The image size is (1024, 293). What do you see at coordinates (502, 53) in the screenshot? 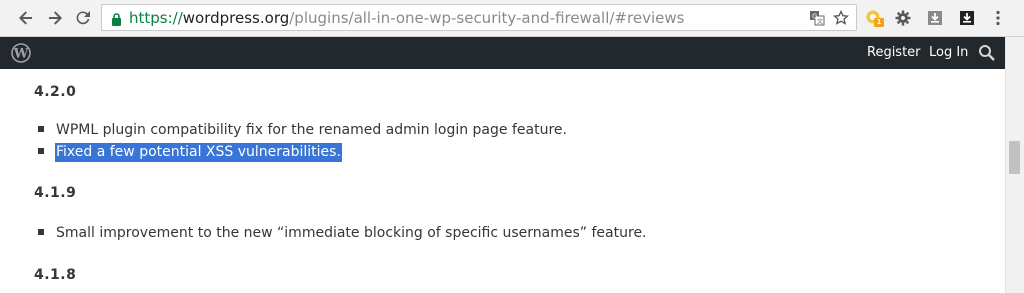
I see `wordpress-top-bar: W Register Log In` at bounding box center [502, 53].